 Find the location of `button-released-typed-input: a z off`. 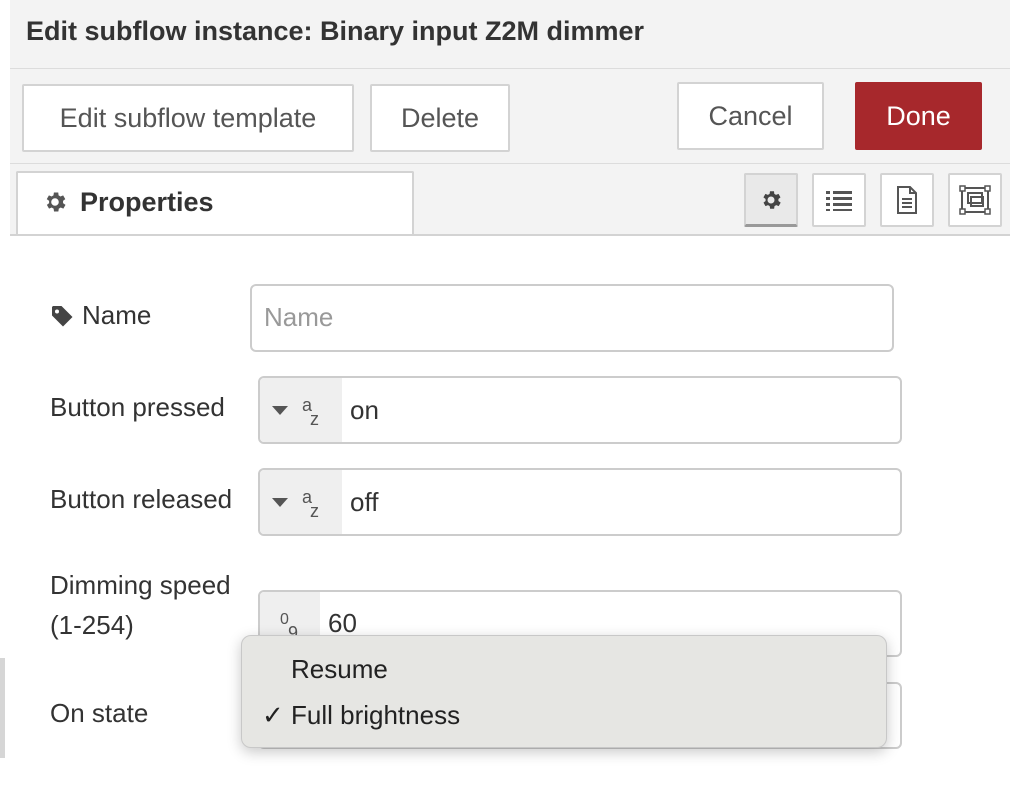

button-released-typed-input: a z off is located at coordinates (580, 502).